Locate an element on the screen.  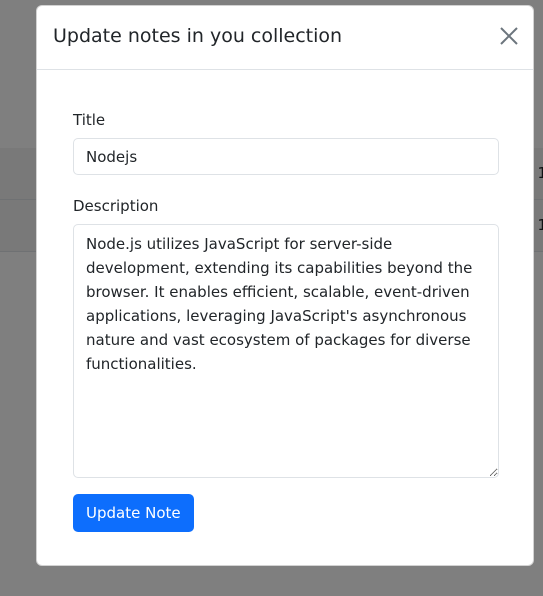
update-note-button: Update Note is located at coordinates (133, 513).